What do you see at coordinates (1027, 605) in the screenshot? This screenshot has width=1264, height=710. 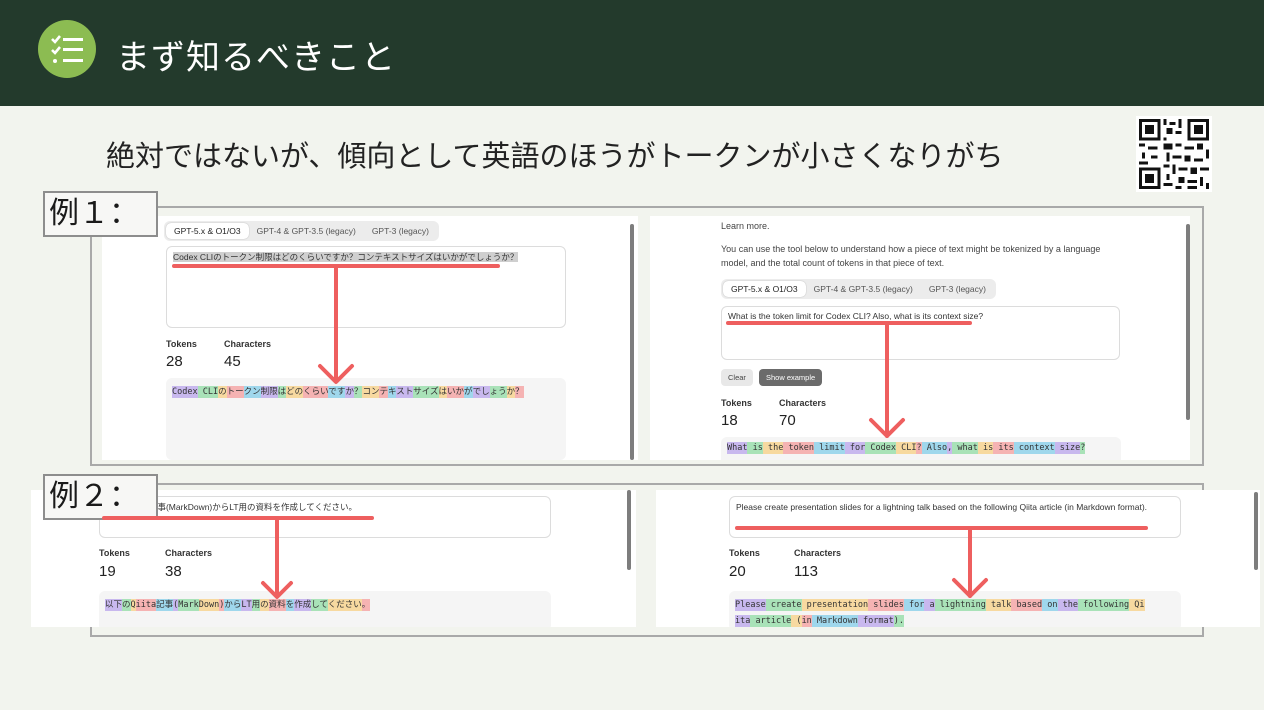 I see `token: based` at bounding box center [1027, 605].